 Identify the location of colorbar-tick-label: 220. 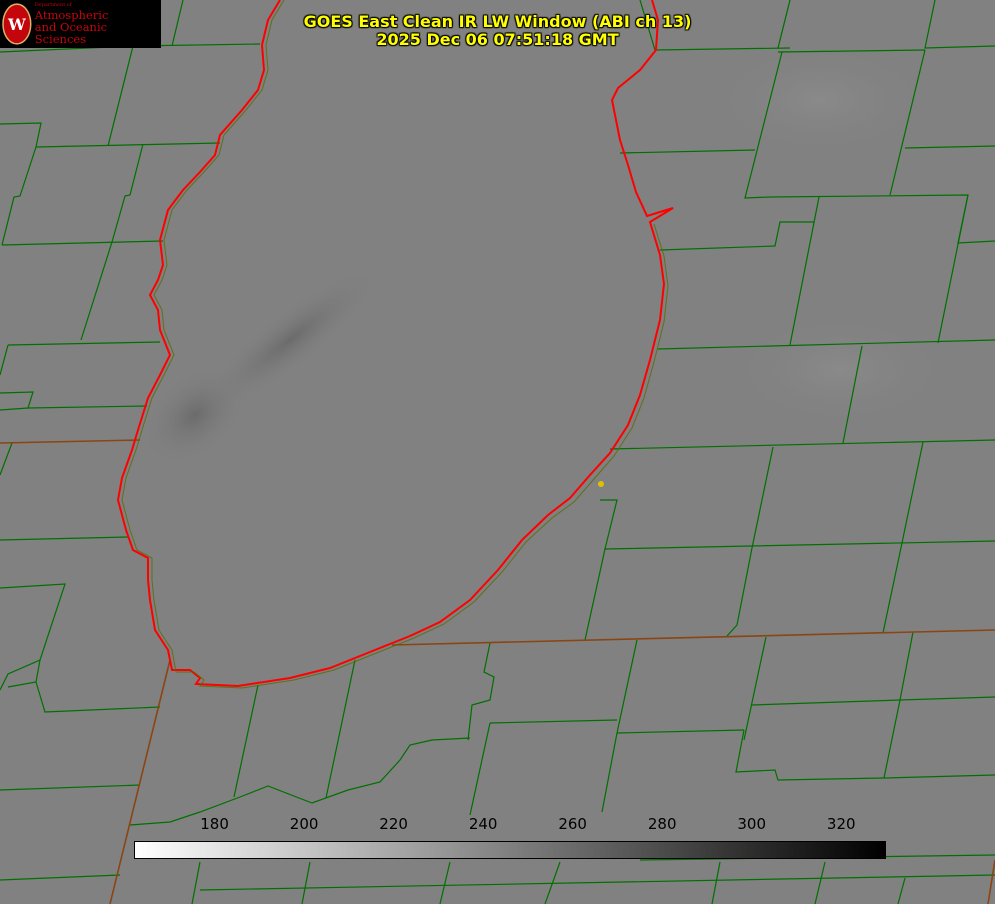
(393, 824).